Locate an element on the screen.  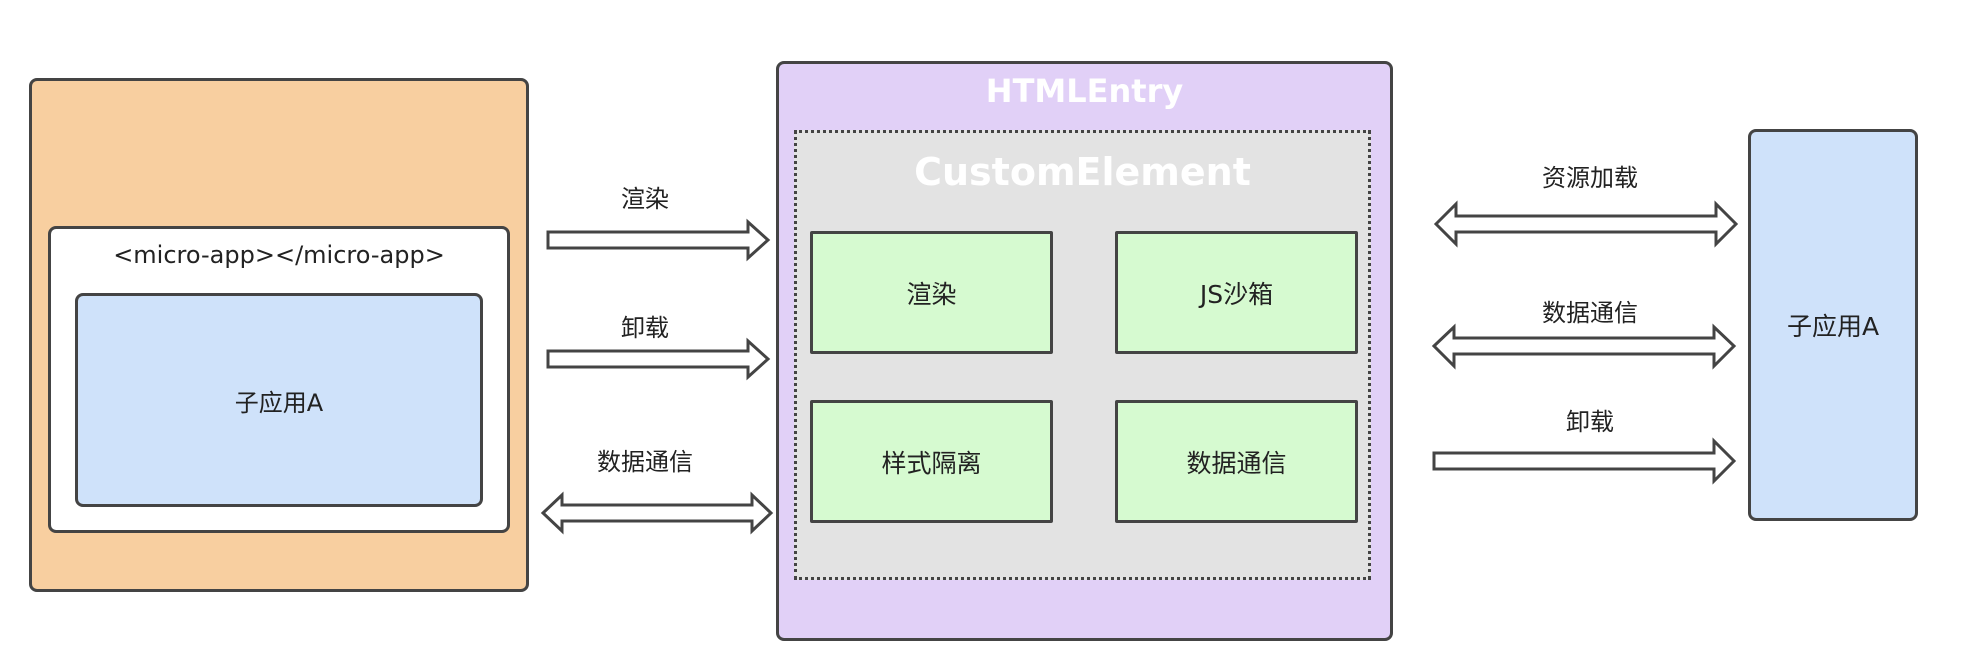
arrow-render is located at coordinates (658, 240).